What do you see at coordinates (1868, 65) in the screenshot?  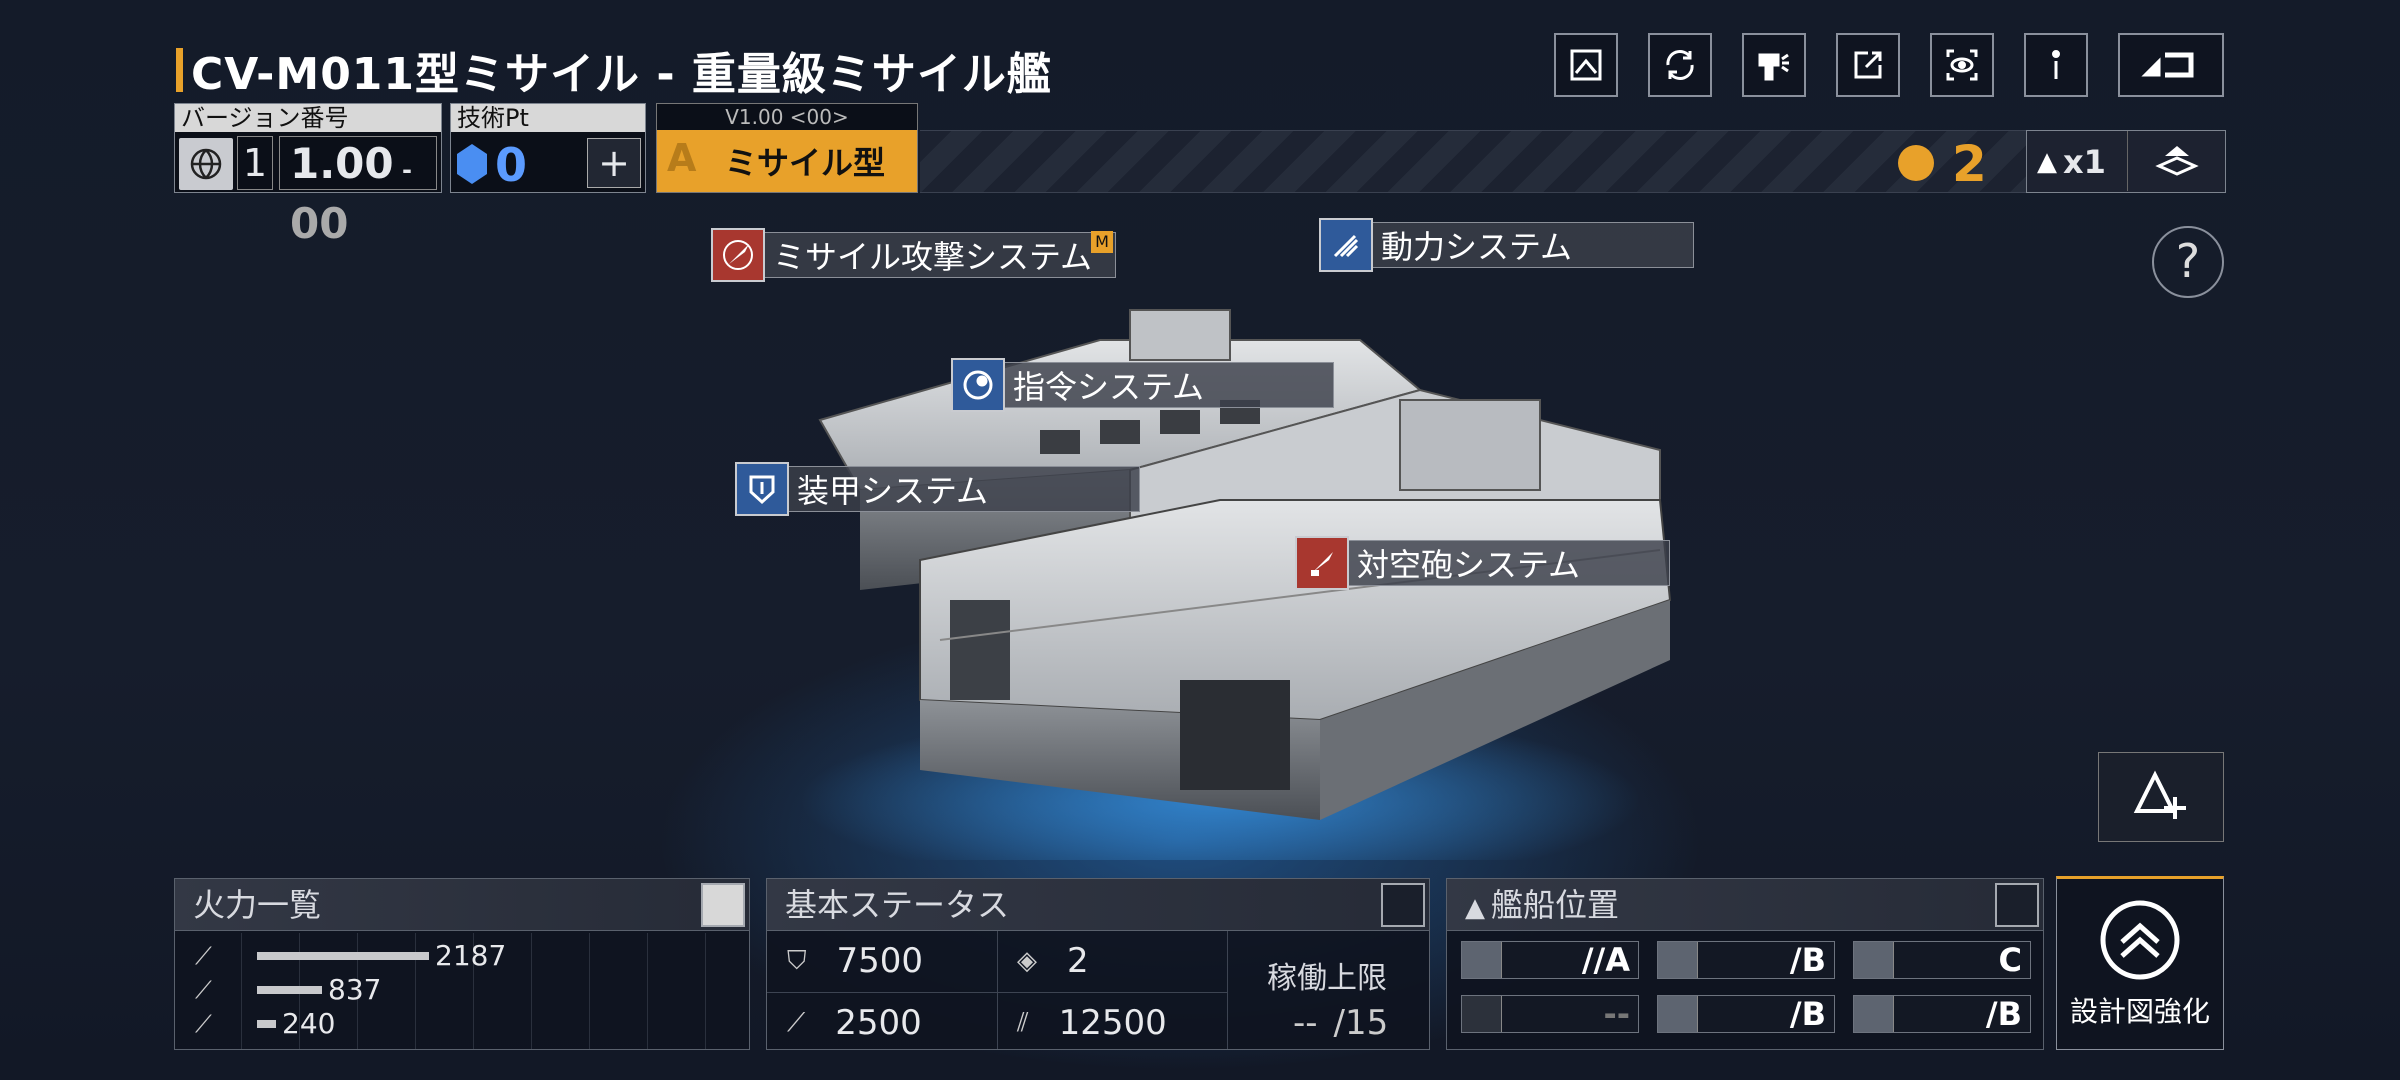 I see `share-button` at bounding box center [1868, 65].